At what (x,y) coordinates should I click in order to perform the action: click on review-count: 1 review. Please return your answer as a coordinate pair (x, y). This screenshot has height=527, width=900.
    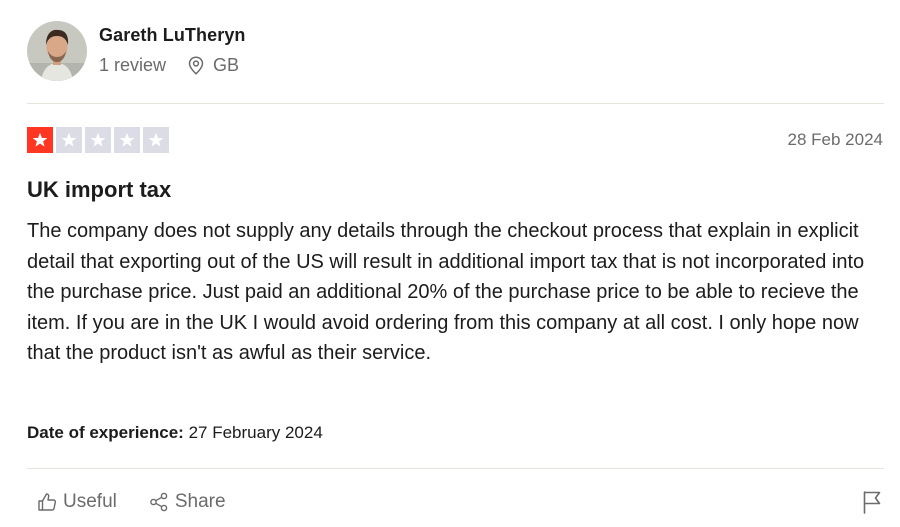
    Looking at the image, I should click on (133, 64).